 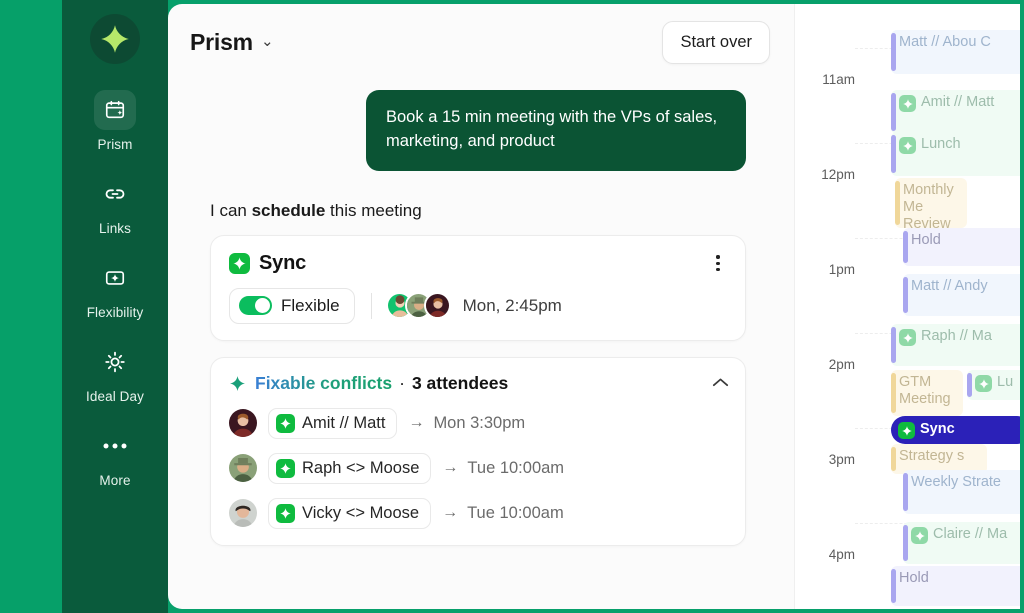 I want to click on assistant-message-prefix: I can, so click(x=231, y=210).